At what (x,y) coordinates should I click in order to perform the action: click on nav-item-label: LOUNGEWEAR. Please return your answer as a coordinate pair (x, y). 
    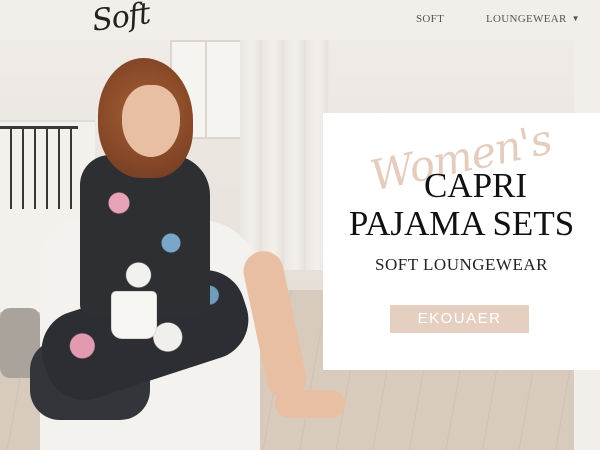
    Looking at the image, I should click on (526, 19).